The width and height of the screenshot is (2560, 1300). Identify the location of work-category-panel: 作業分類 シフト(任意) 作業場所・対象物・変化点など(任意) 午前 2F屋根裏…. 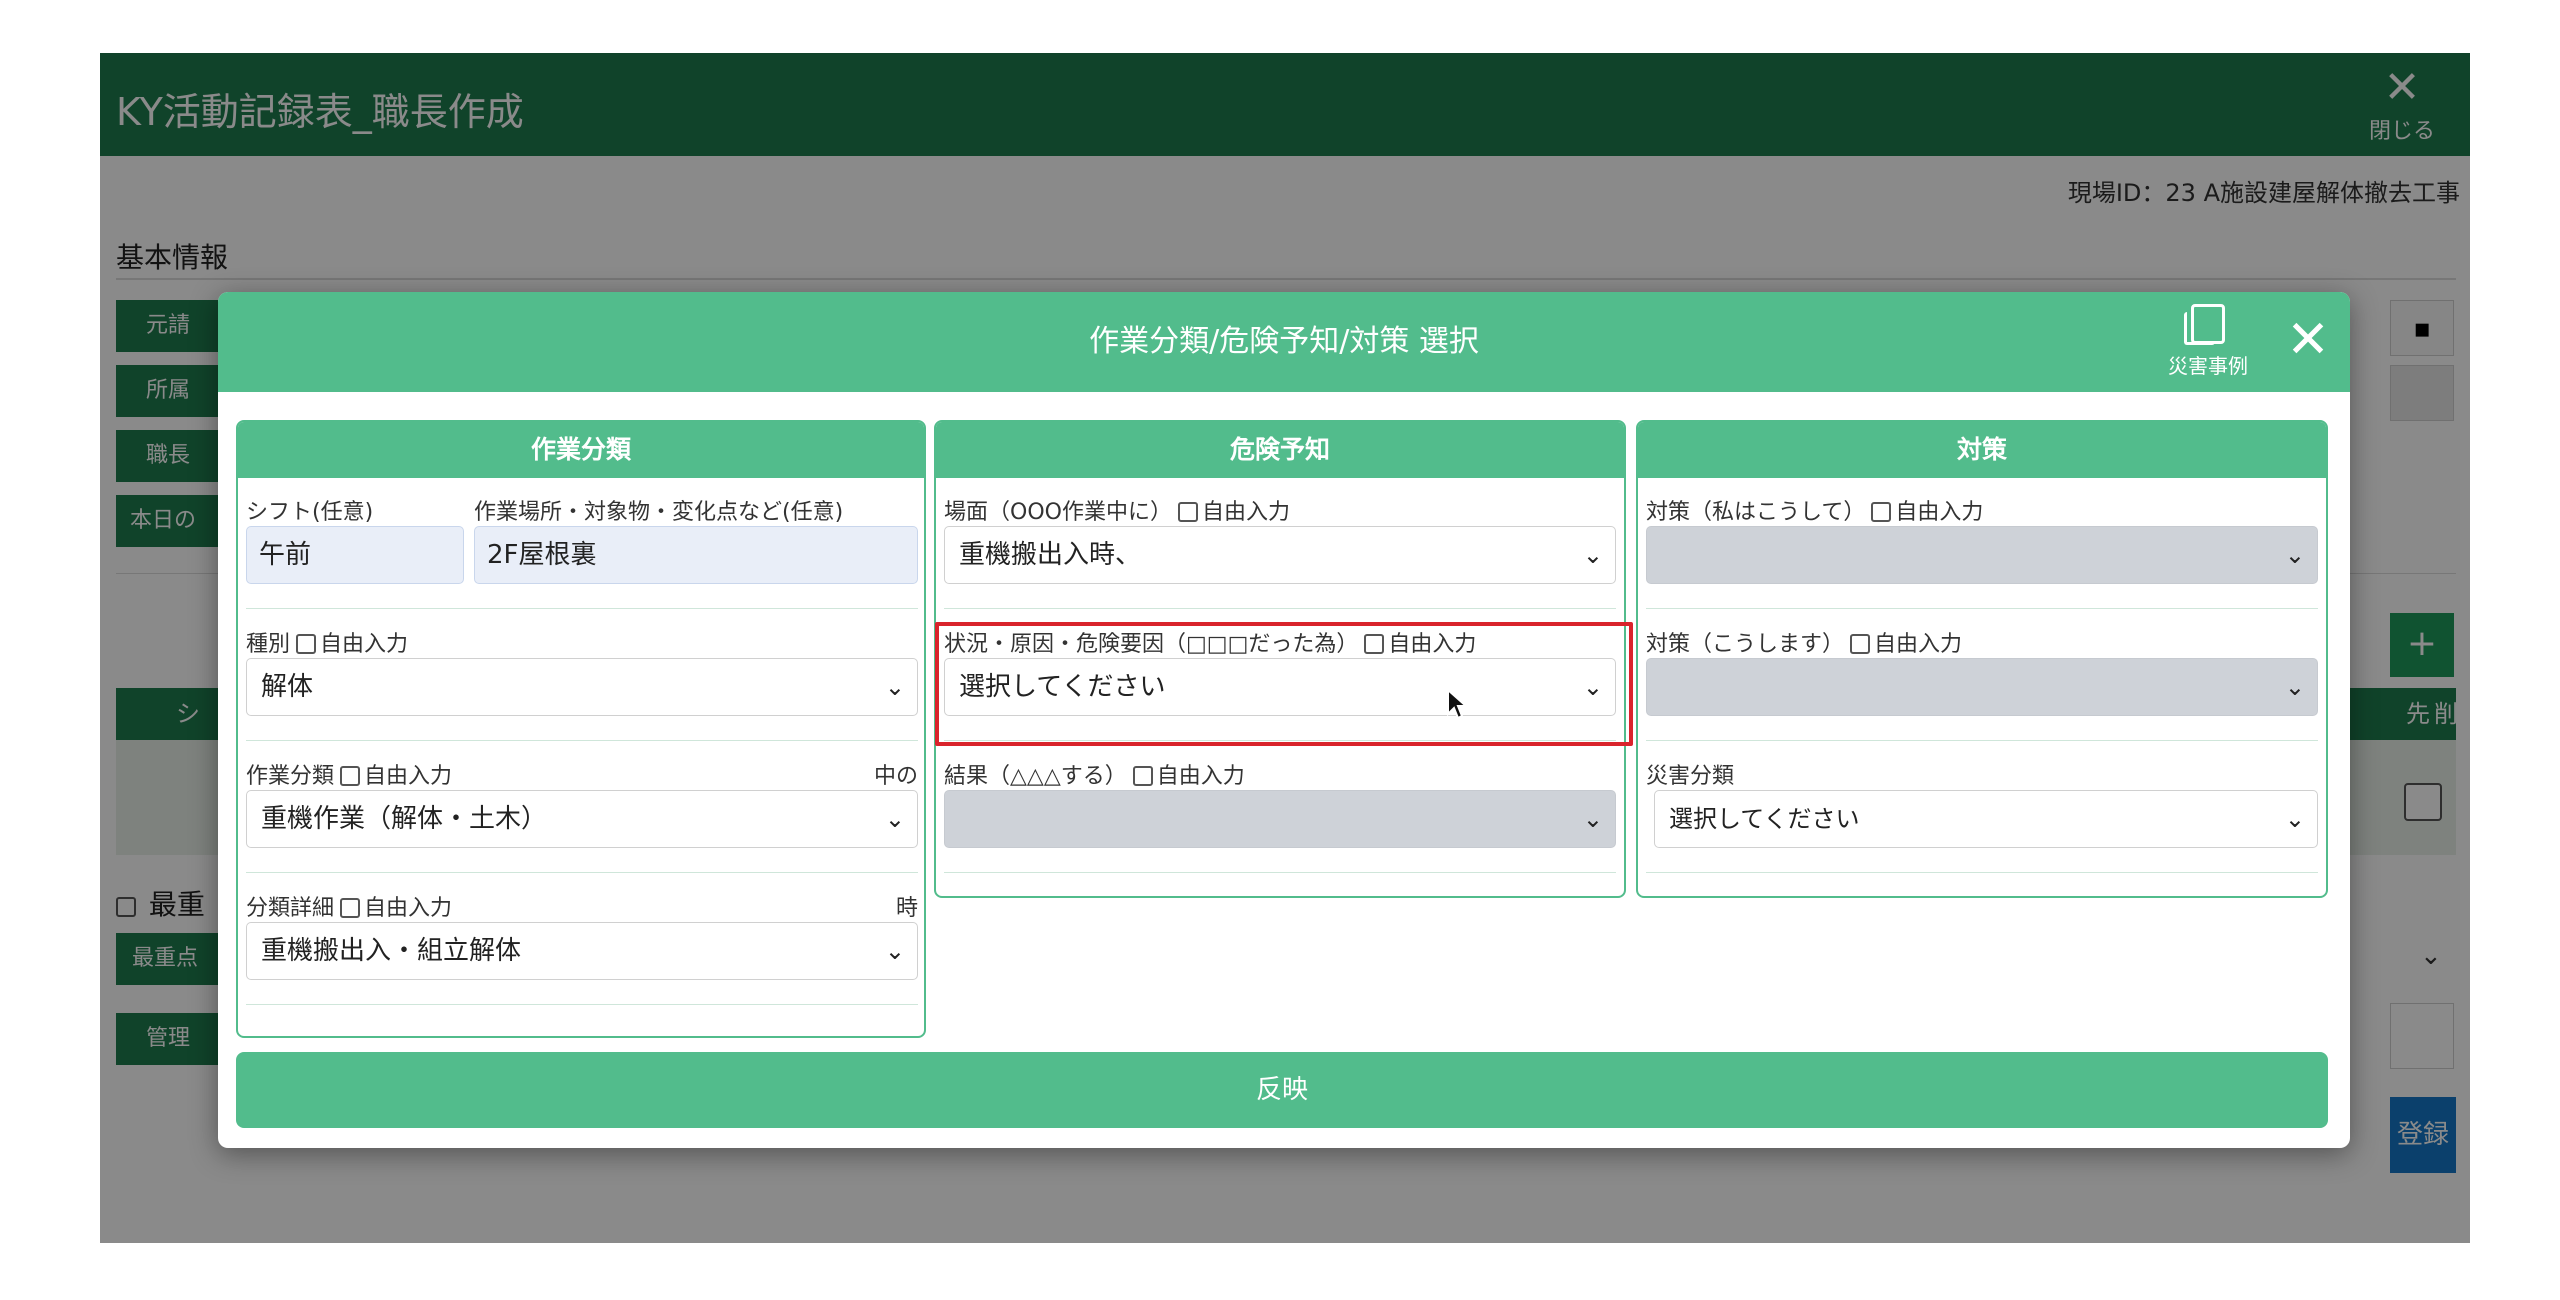
(581, 729).